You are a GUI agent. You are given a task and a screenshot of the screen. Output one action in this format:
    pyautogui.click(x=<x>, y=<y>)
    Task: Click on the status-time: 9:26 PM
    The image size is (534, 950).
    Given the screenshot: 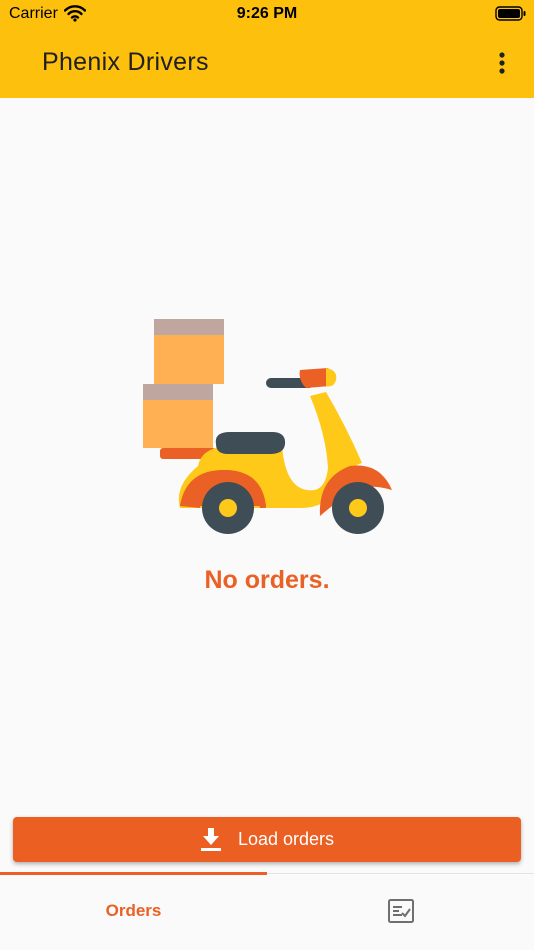 What is the action you would take?
    pyautogui.click(x=267, y=13)
    